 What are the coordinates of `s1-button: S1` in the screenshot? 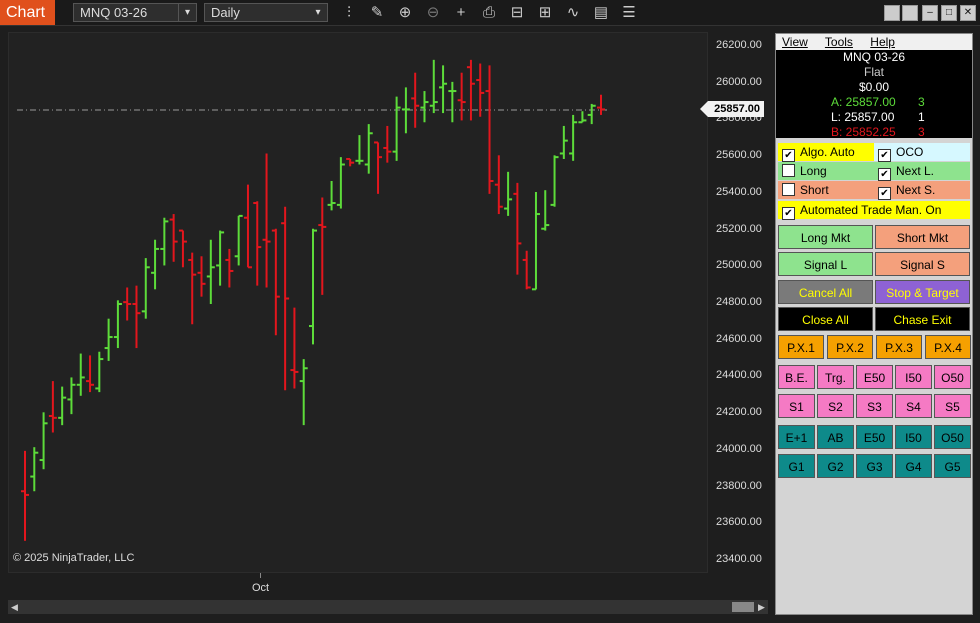 It's located at (796, 406).